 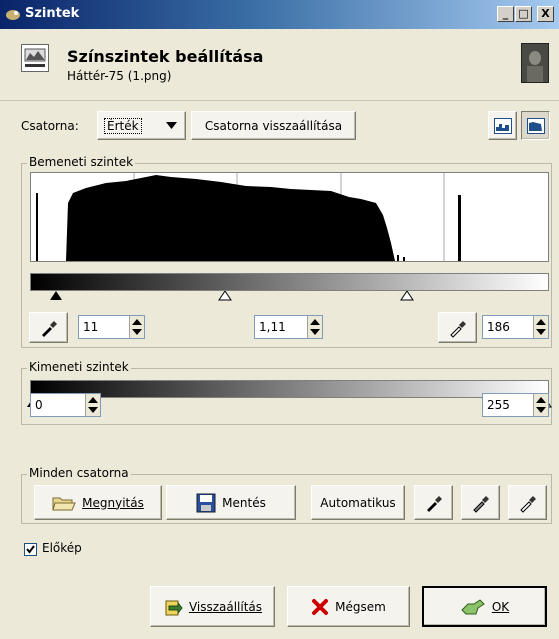 I want to click on window-title: Szintek, so click(x=52, y=13).